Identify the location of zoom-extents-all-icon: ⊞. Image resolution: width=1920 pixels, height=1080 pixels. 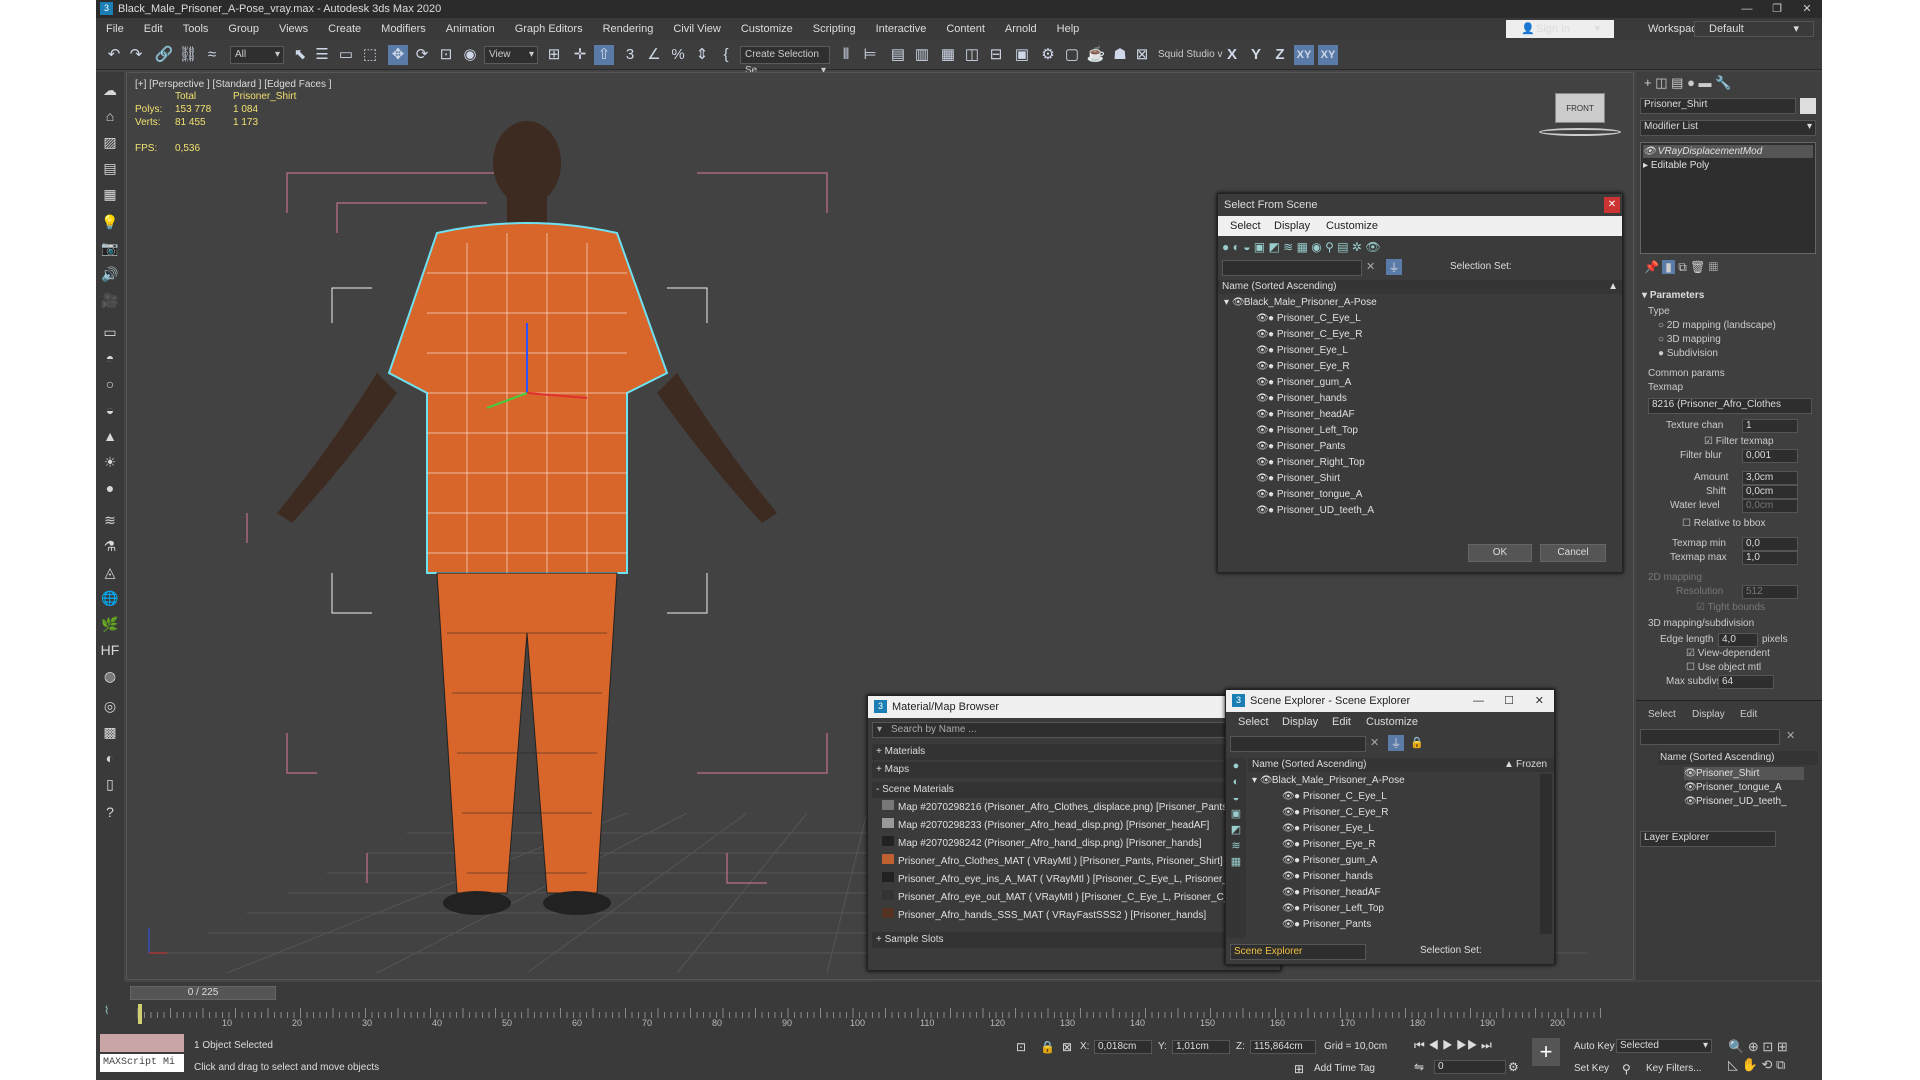
(1782, 1046).